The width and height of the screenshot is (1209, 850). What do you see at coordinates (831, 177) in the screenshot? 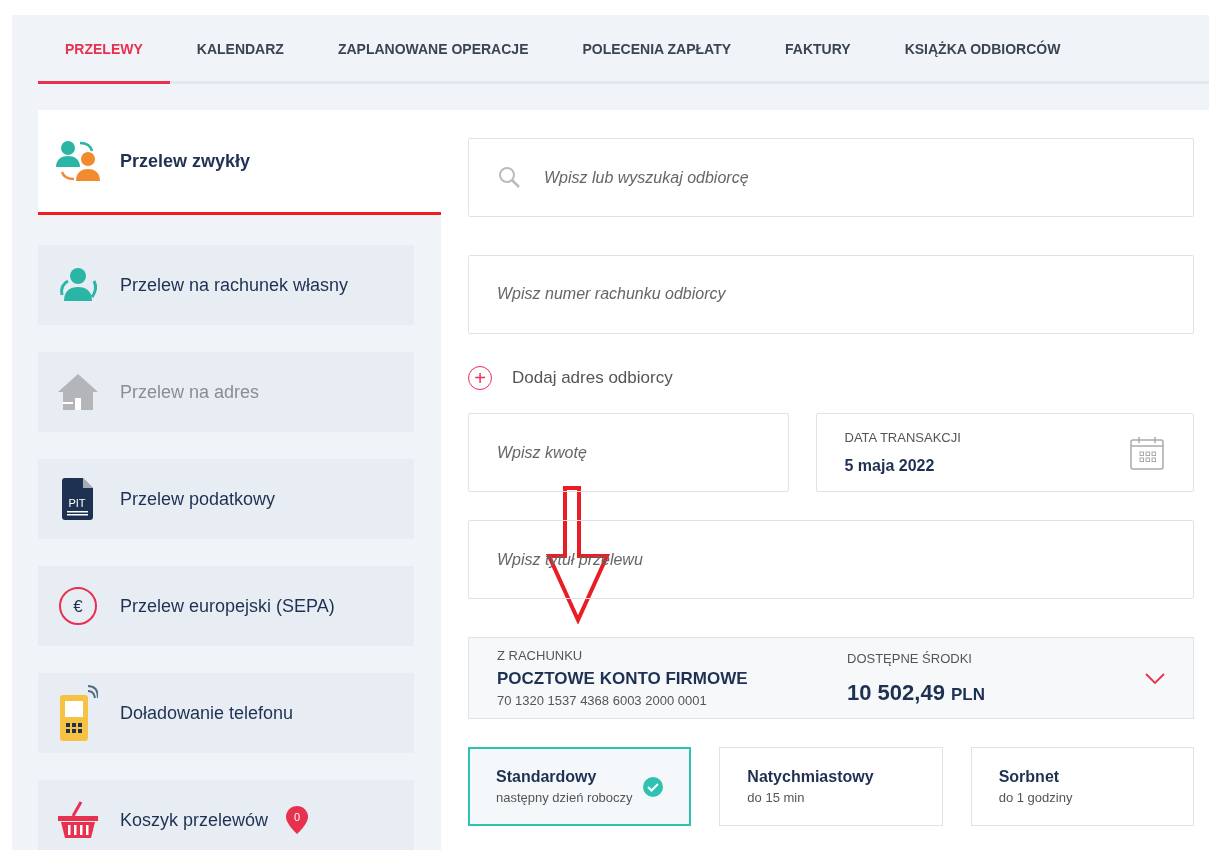
I see `recipient-search-field: Wpisz lub wyszukaj odbiorcę` at bounding box center [831, 177].